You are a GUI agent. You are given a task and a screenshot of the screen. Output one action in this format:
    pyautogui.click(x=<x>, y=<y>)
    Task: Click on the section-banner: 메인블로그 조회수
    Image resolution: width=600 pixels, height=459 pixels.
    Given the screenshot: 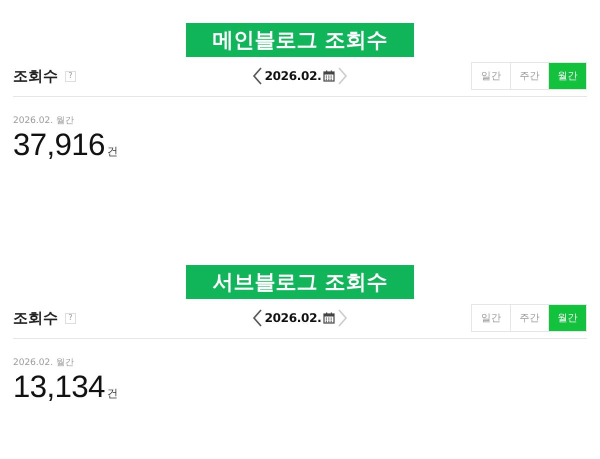 What is the action you would take?
    pyautogui.click(x=300, y=40)
    